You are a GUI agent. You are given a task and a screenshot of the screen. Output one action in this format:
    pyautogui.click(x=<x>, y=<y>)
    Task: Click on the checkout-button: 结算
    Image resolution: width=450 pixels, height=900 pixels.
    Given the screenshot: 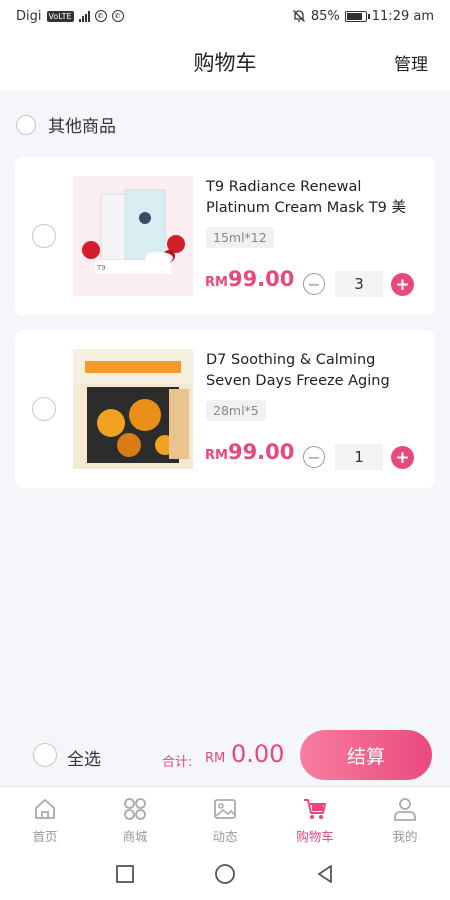 What is the action you would take?
    pyautogui.click(x=366, y=755)
    